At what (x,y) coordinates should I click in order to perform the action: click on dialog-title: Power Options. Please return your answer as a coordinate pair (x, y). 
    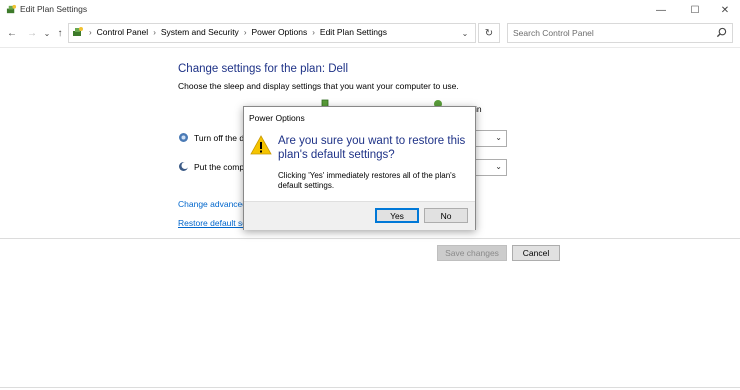
    Looking at the image, I should click on (277, 118).